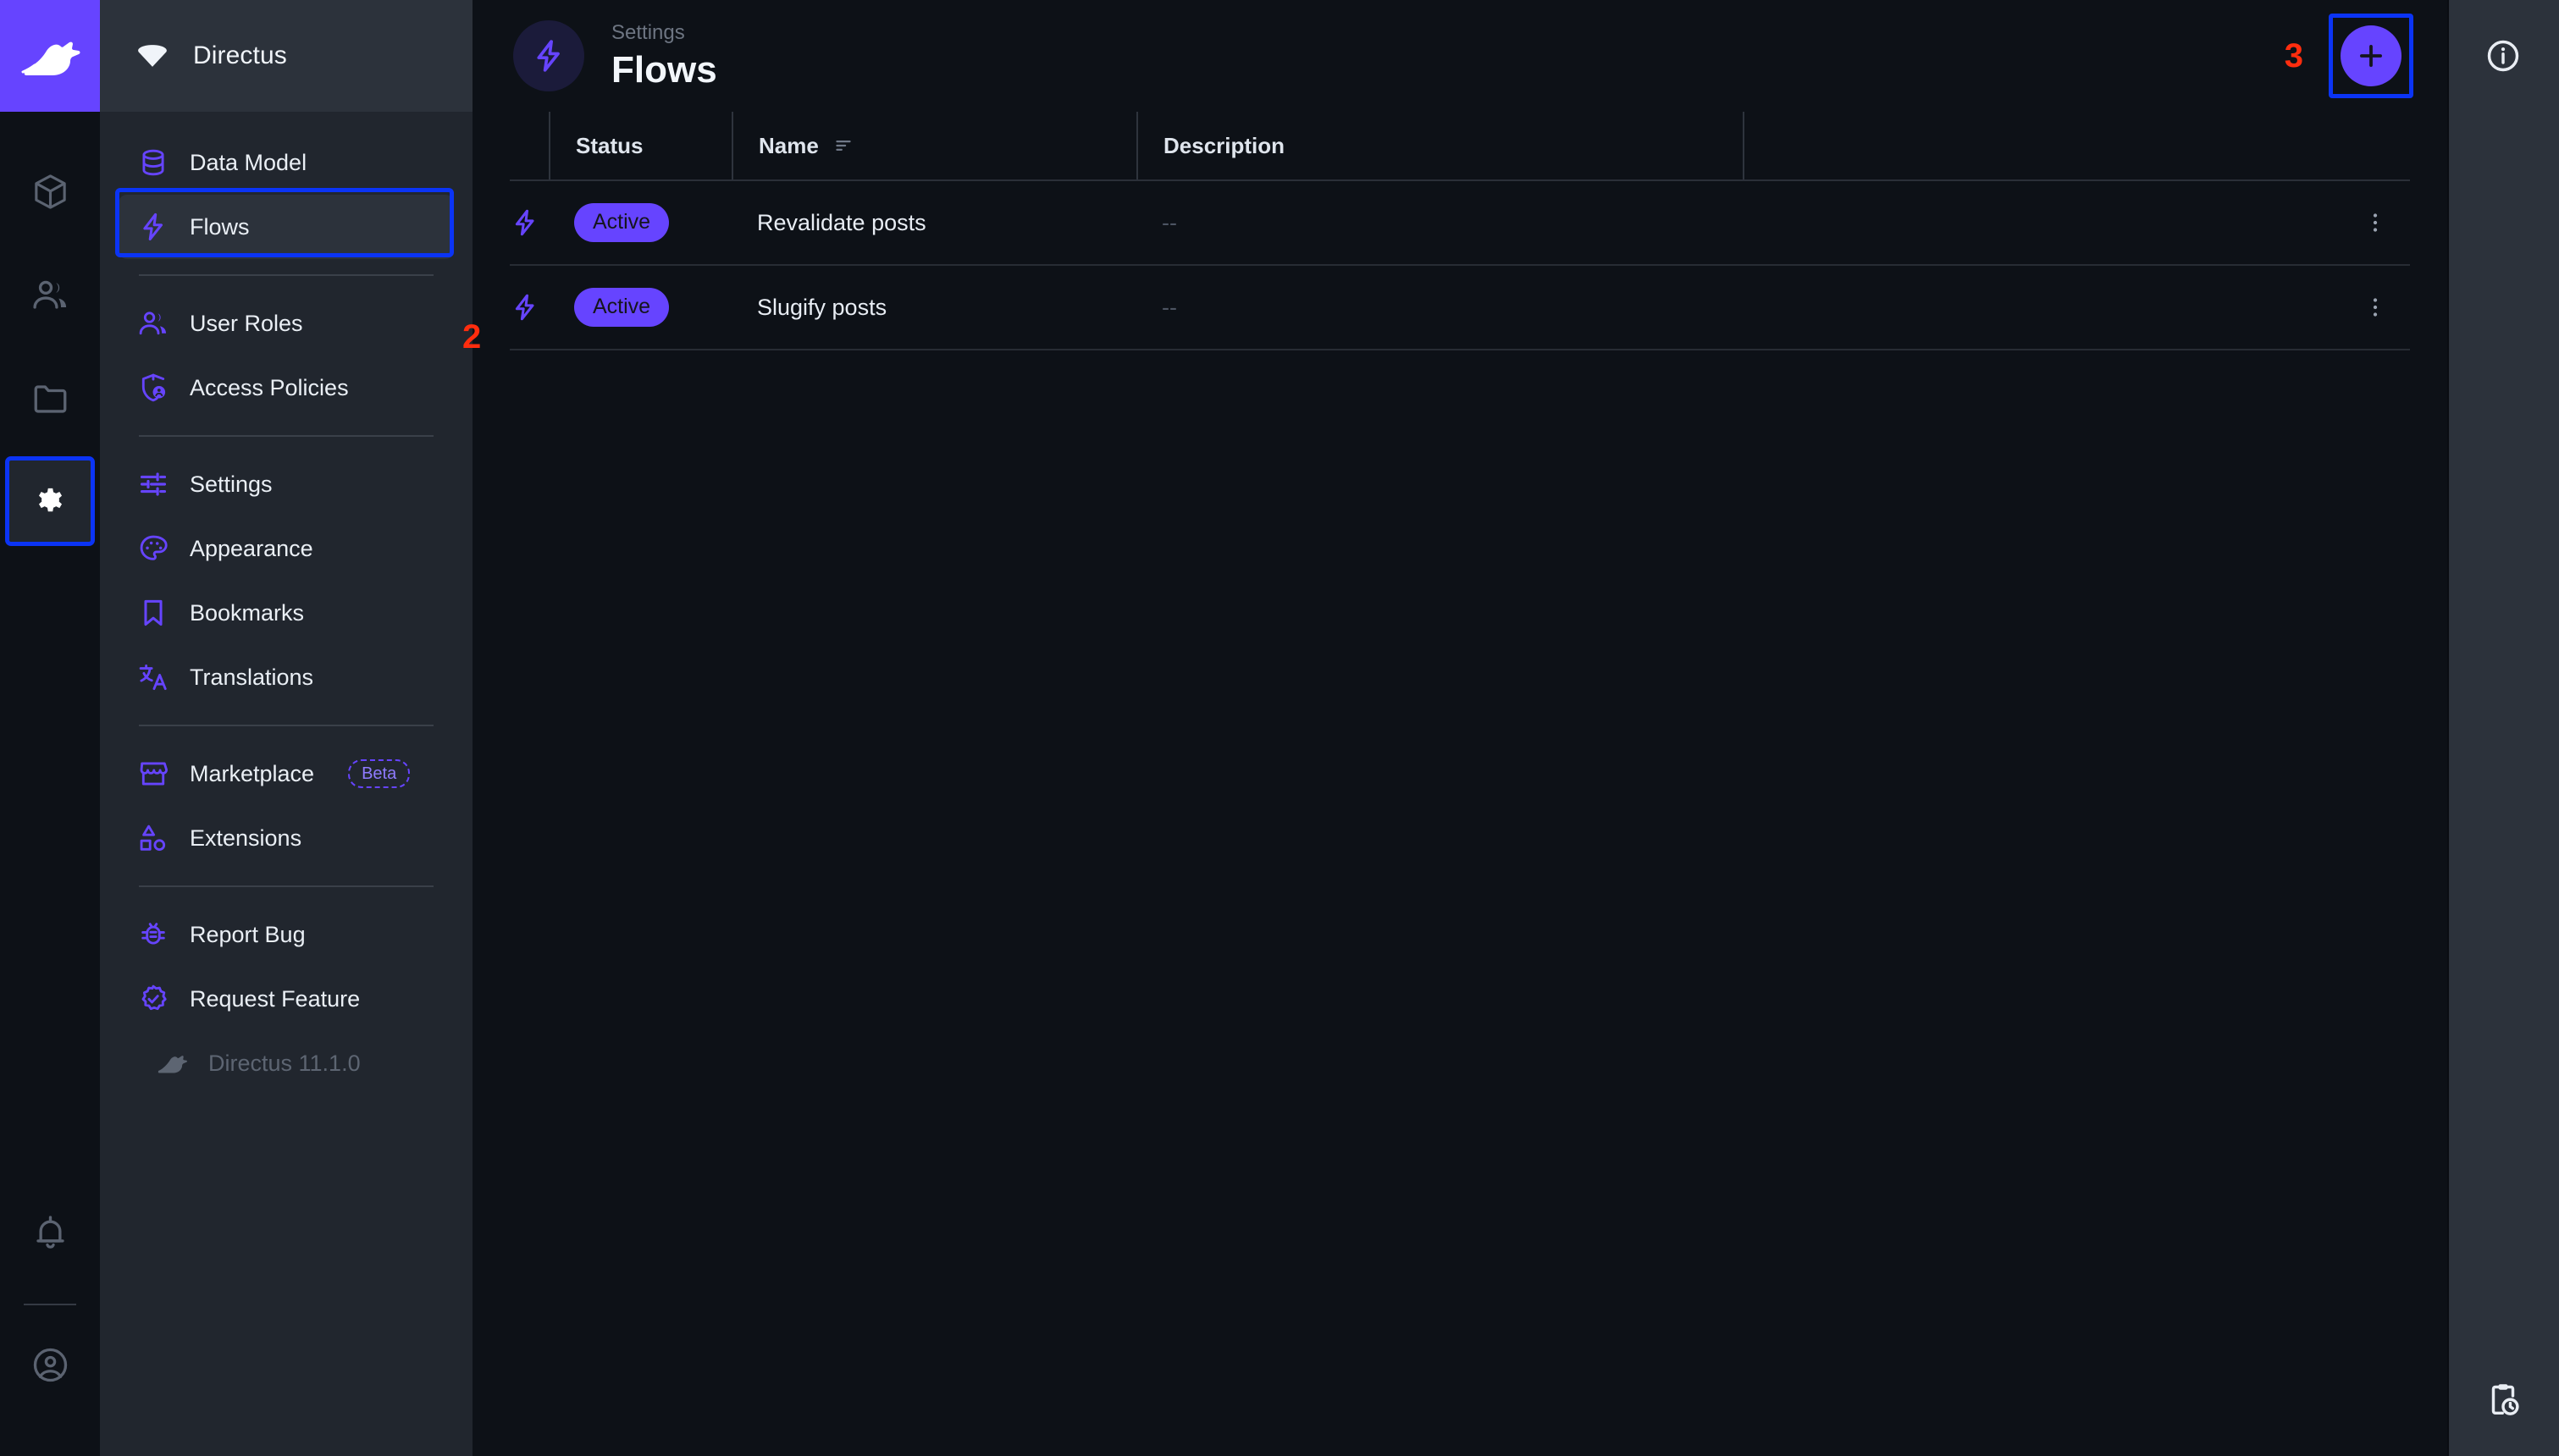 The width and height of the screenshot is (2559, 1456). I want to click on version-label: Directus 11.1.0, so click(287, 1063).